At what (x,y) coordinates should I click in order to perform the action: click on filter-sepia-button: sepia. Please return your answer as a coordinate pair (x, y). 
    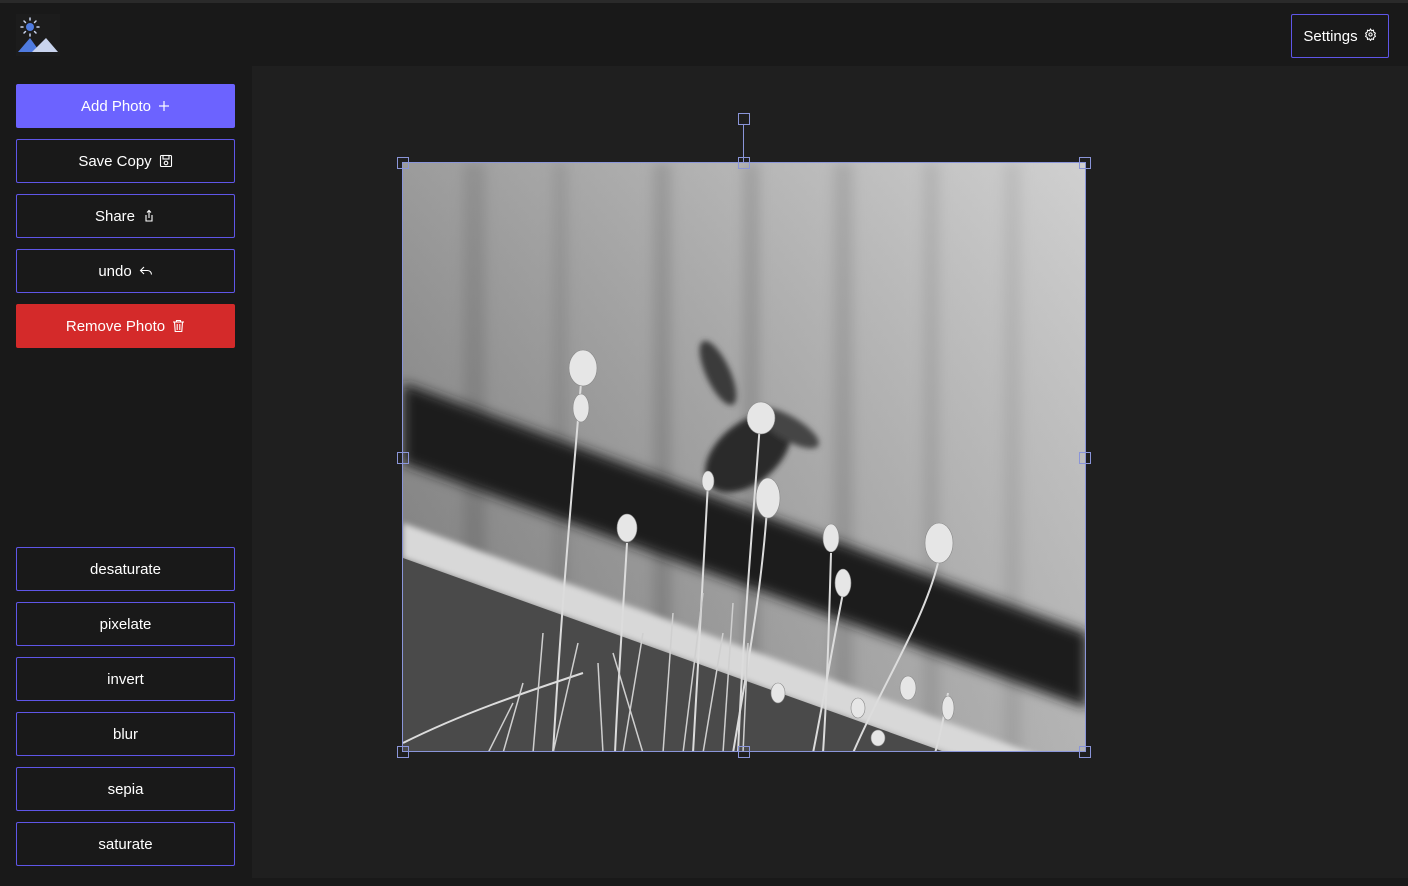
    Looking at the image, I should click on (125, 789).